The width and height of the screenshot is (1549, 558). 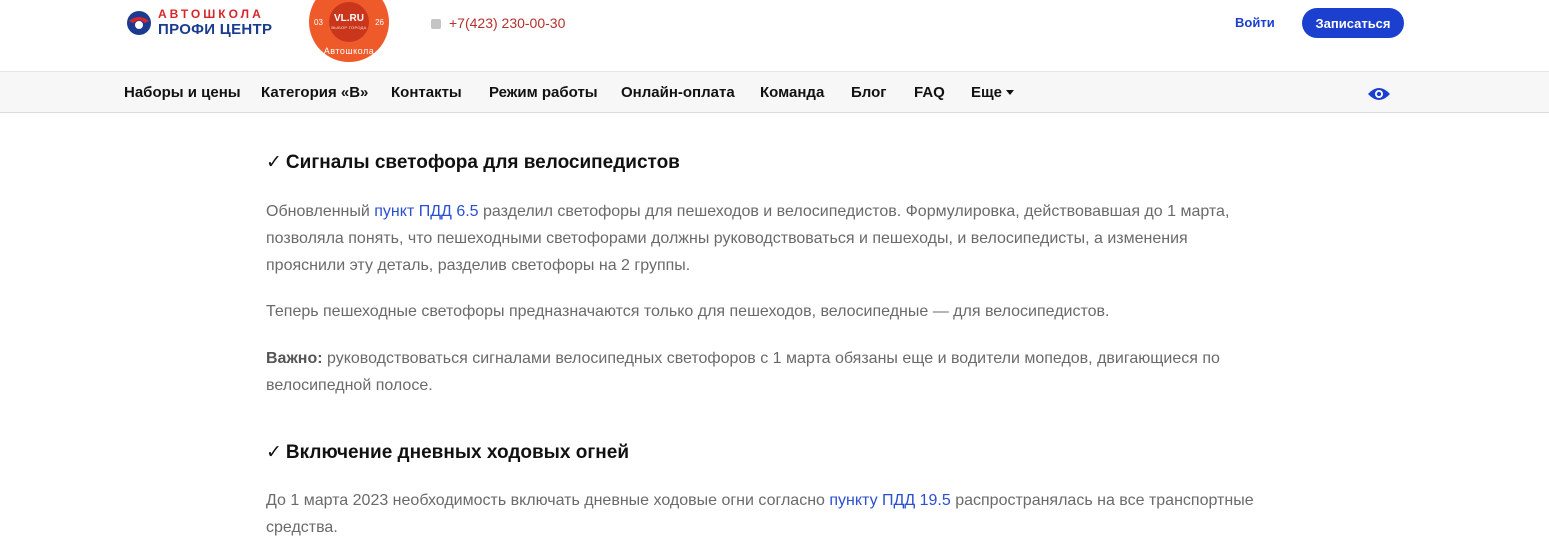 What do you see at coordinates (215, 29) in the screenshot?
I see `logo-big-text: ПРОФИ ЦЕНТР` at bounding box center [215, 29].